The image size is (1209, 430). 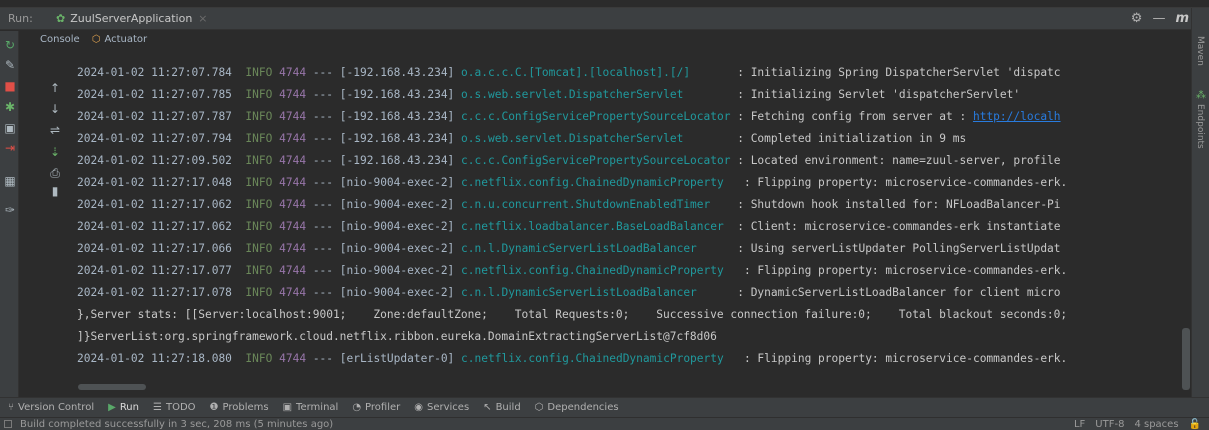 I want to click on debug-icon: ✱, so click(x=10, y=107).